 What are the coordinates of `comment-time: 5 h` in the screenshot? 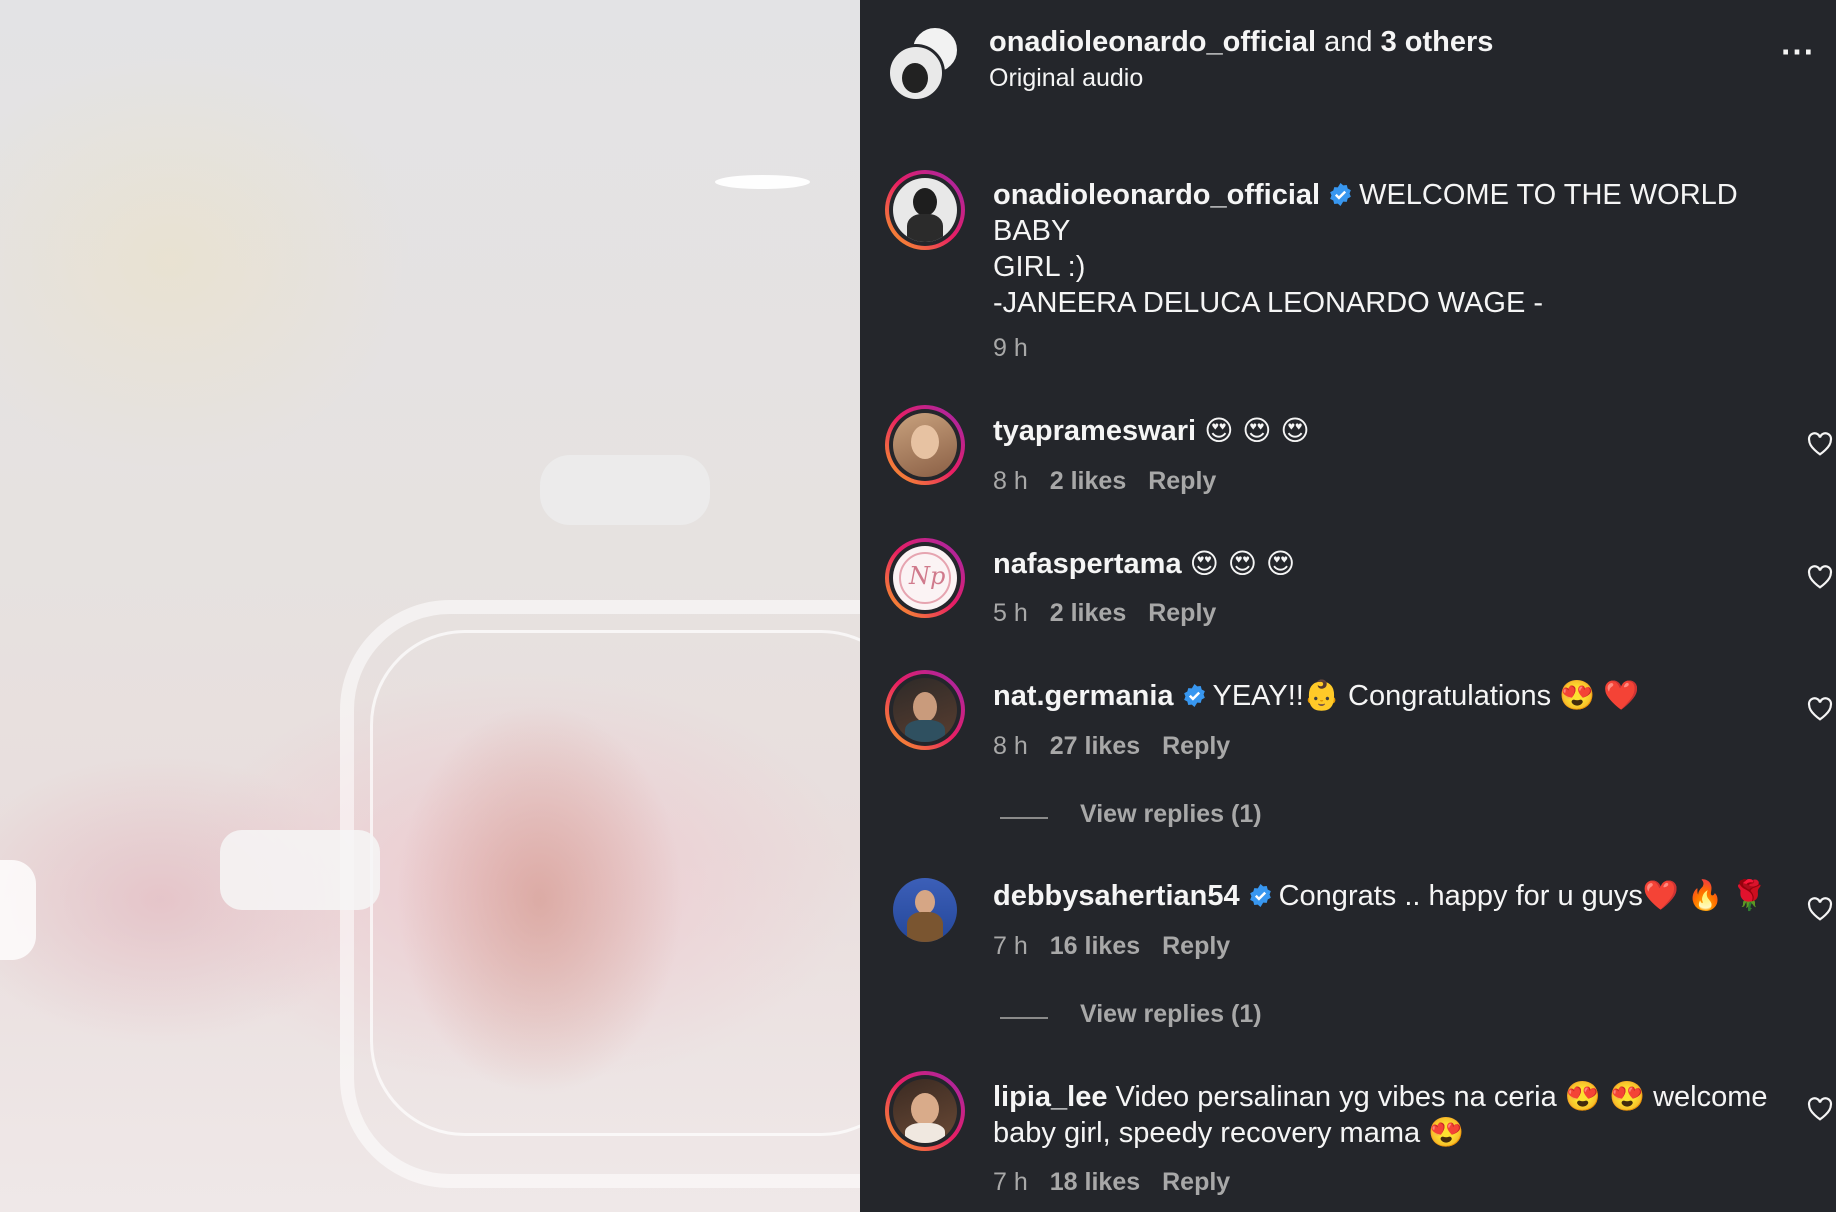 It's located at (1010, 613).